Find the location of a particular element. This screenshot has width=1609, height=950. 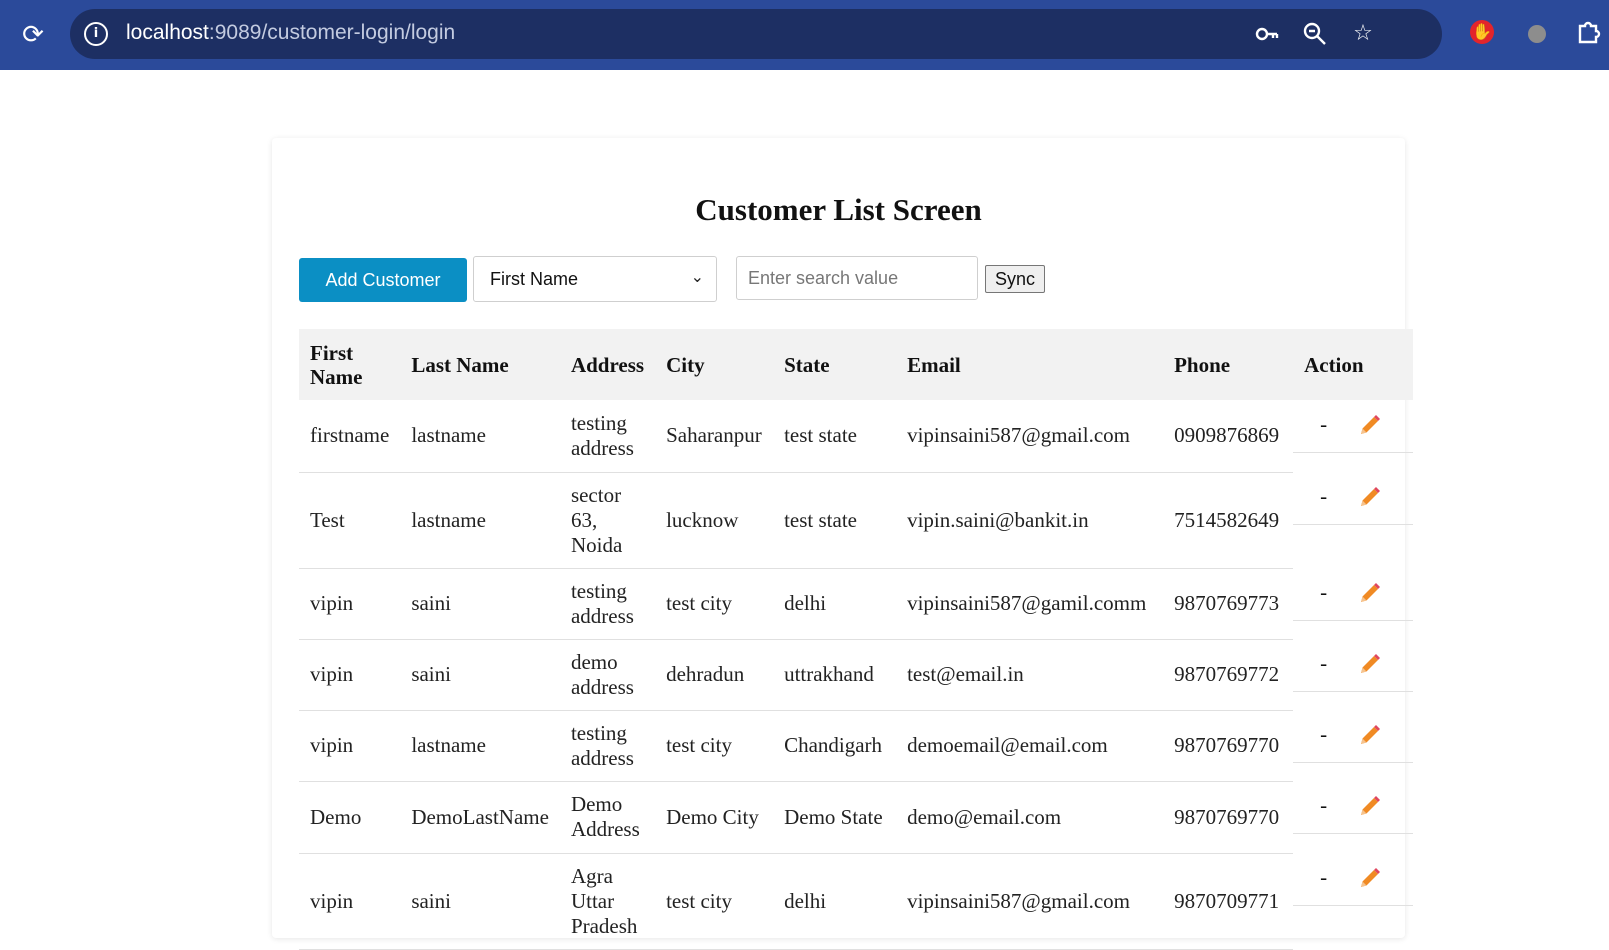

url-path: :9089/customer-login/login is located at coordinates (332, 32).